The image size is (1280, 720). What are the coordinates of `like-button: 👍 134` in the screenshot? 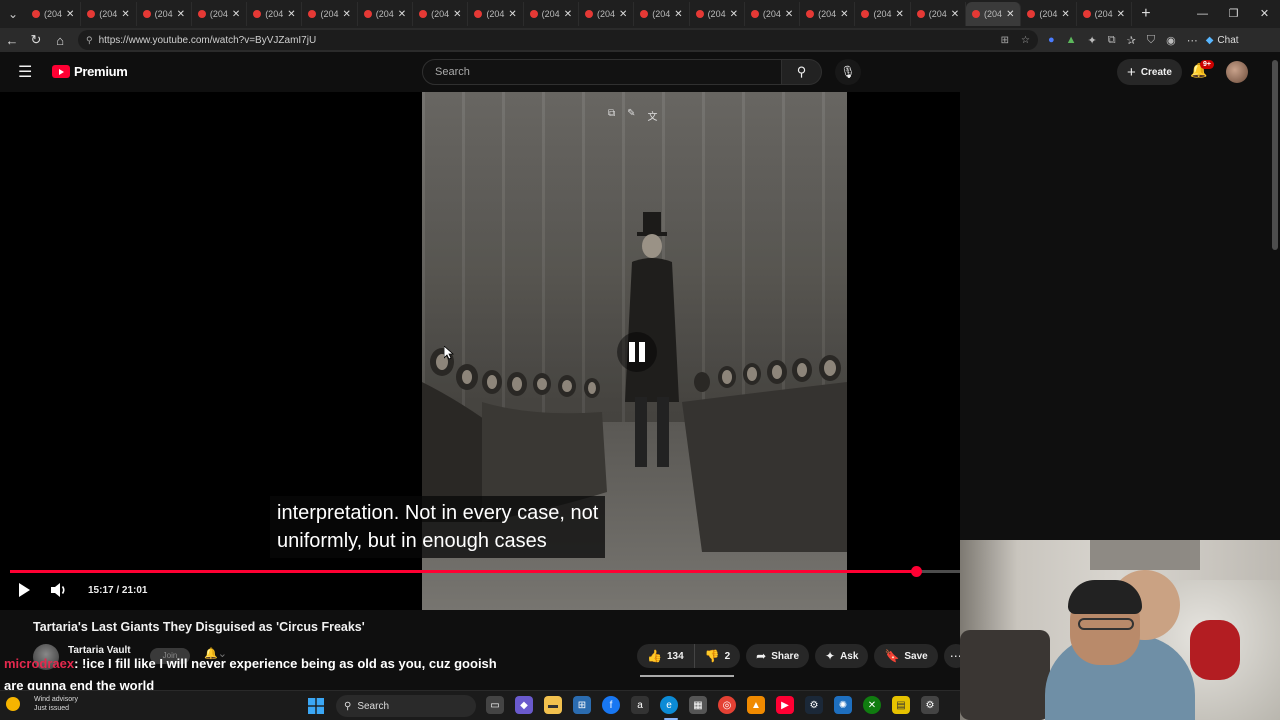 It's located at (665, 656).